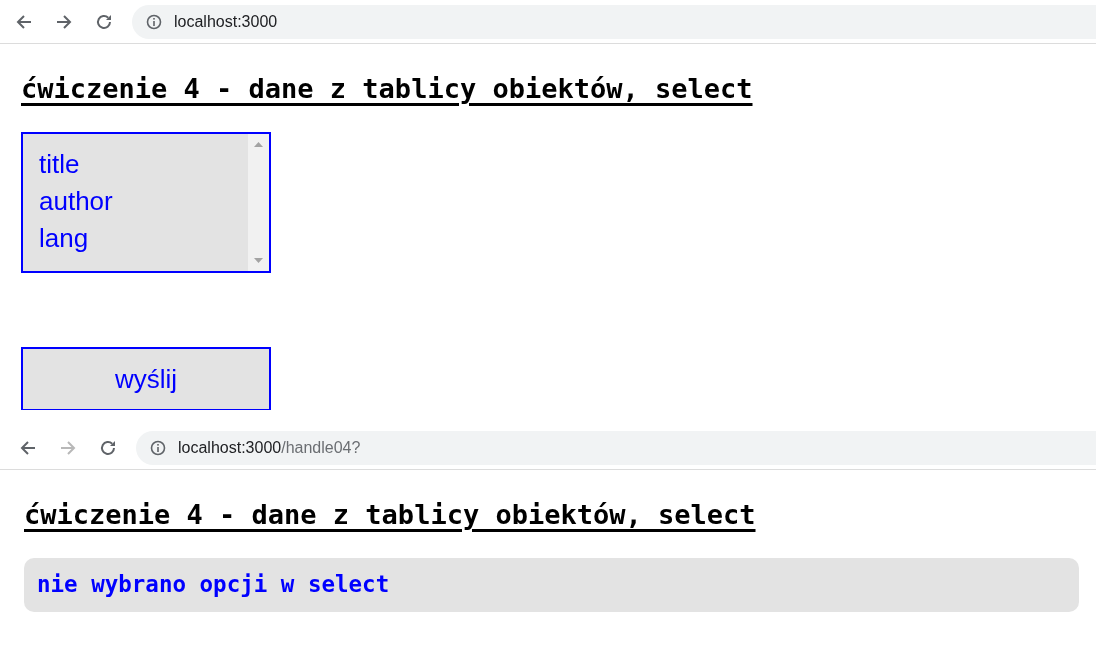 Image resolution: width=1096 pixels, height=657 pixels. What do you see at coordinates (146, 379) in the screenshot?
I see `submit-button: wyślij` at bounding box center [146, 379].